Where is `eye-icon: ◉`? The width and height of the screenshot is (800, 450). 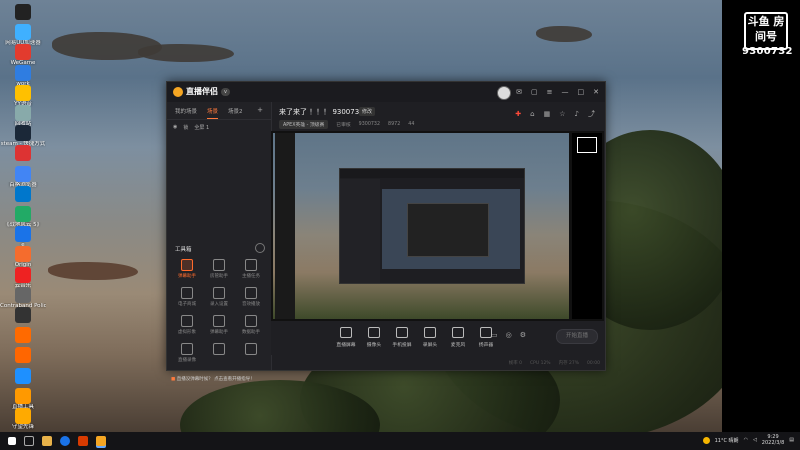
eye-icon: ◉ is located at coordinates (175, 127).